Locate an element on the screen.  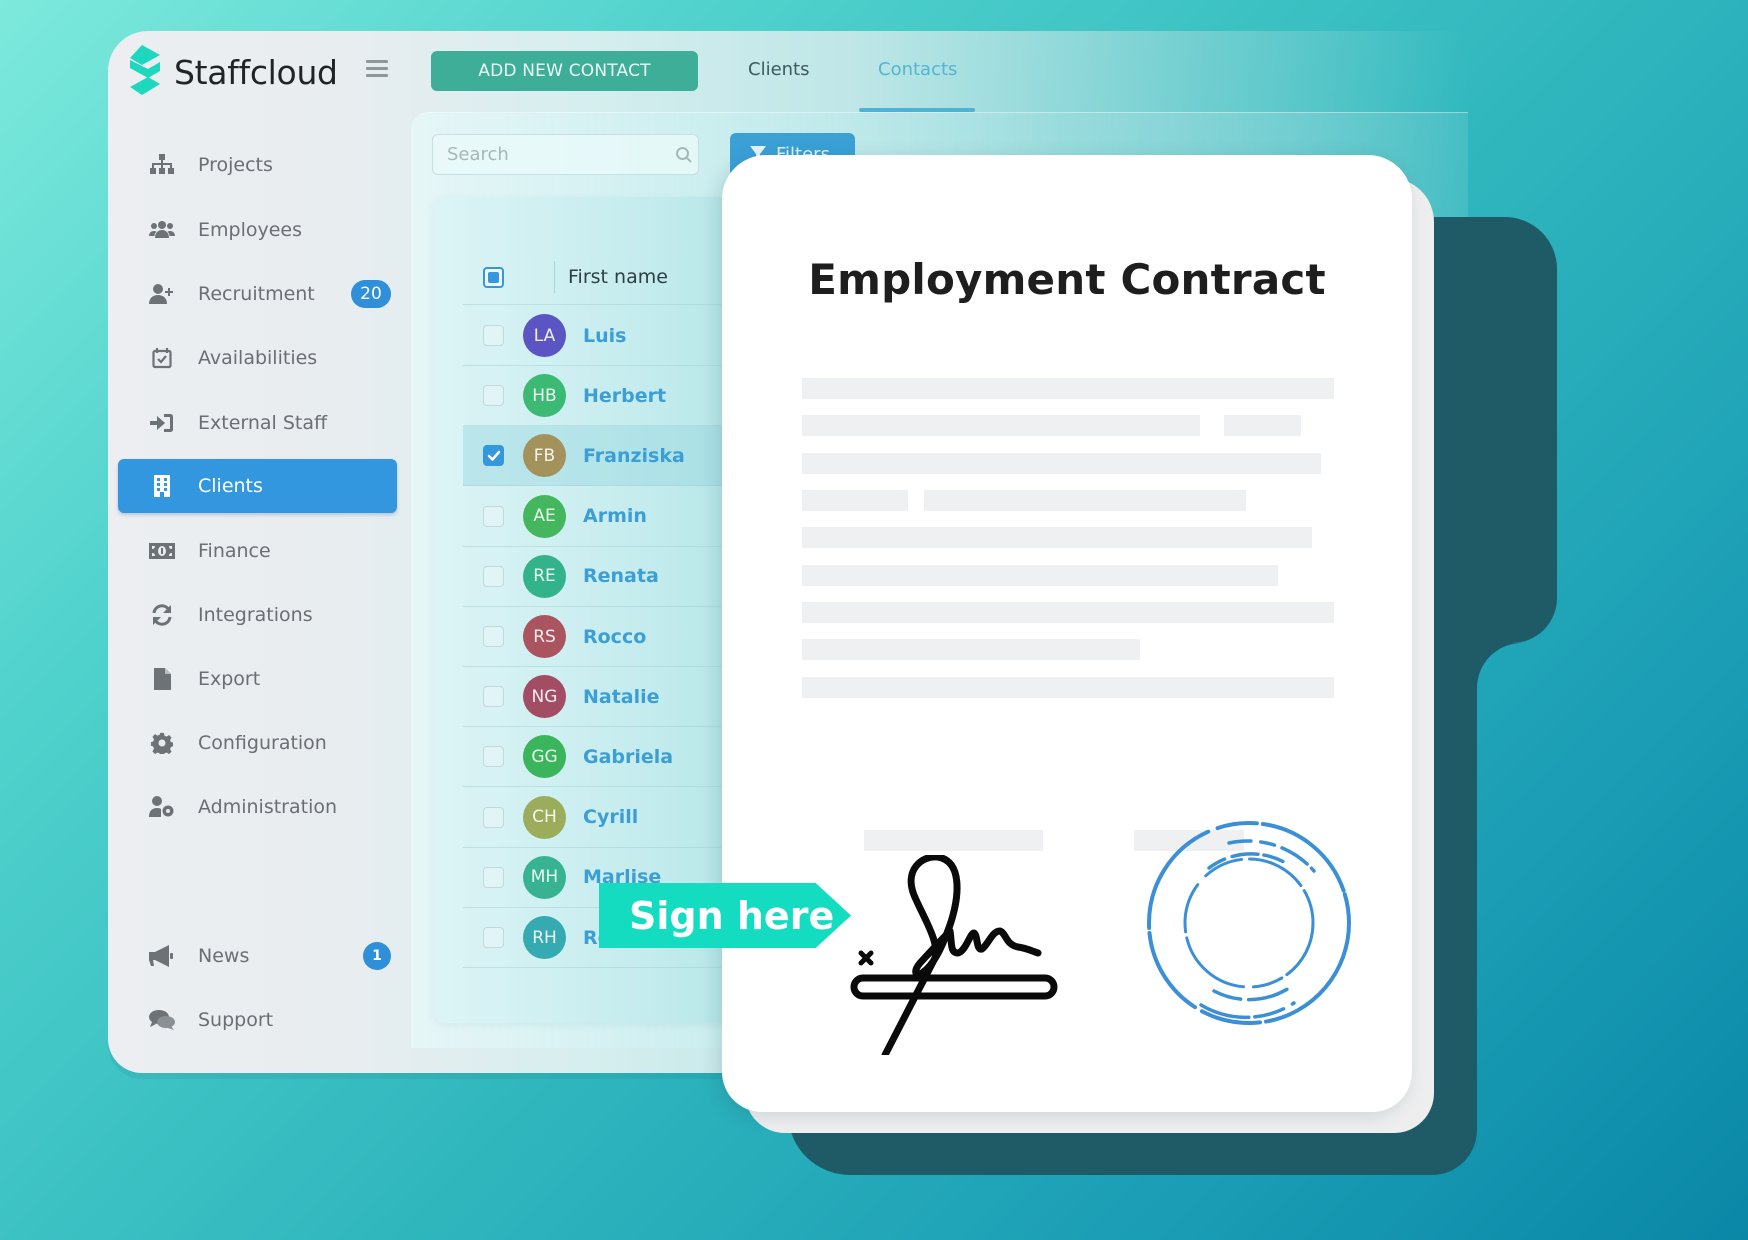
megaphone-icon is located at coordinates (162, 956).